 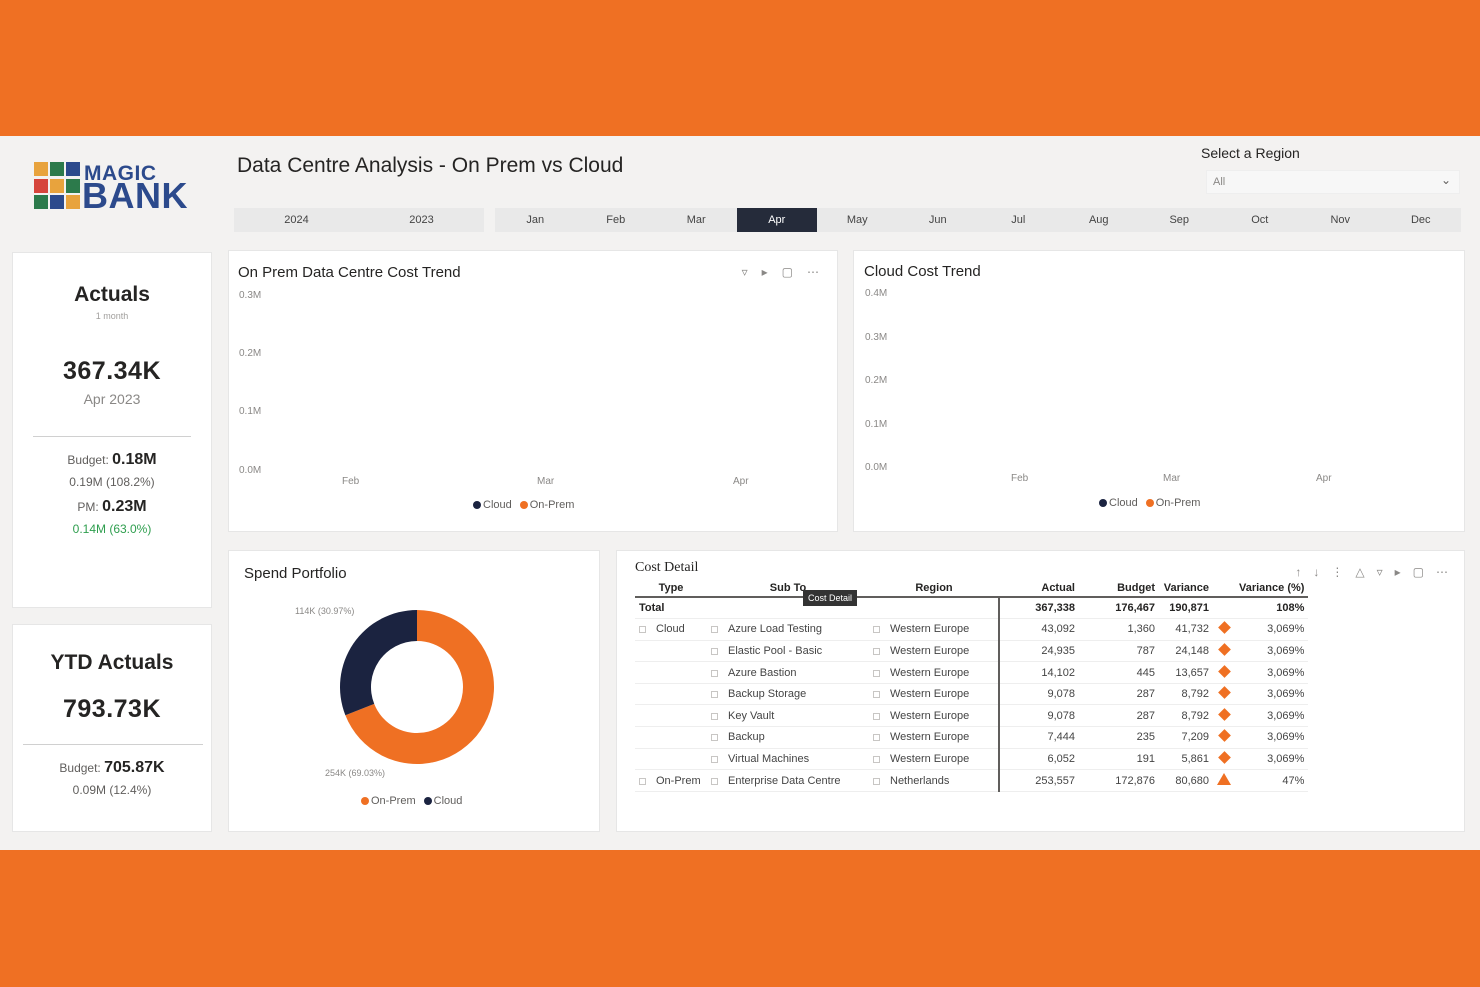 I want to click on cell-region: Netherlands, so click(x=920, y=780).